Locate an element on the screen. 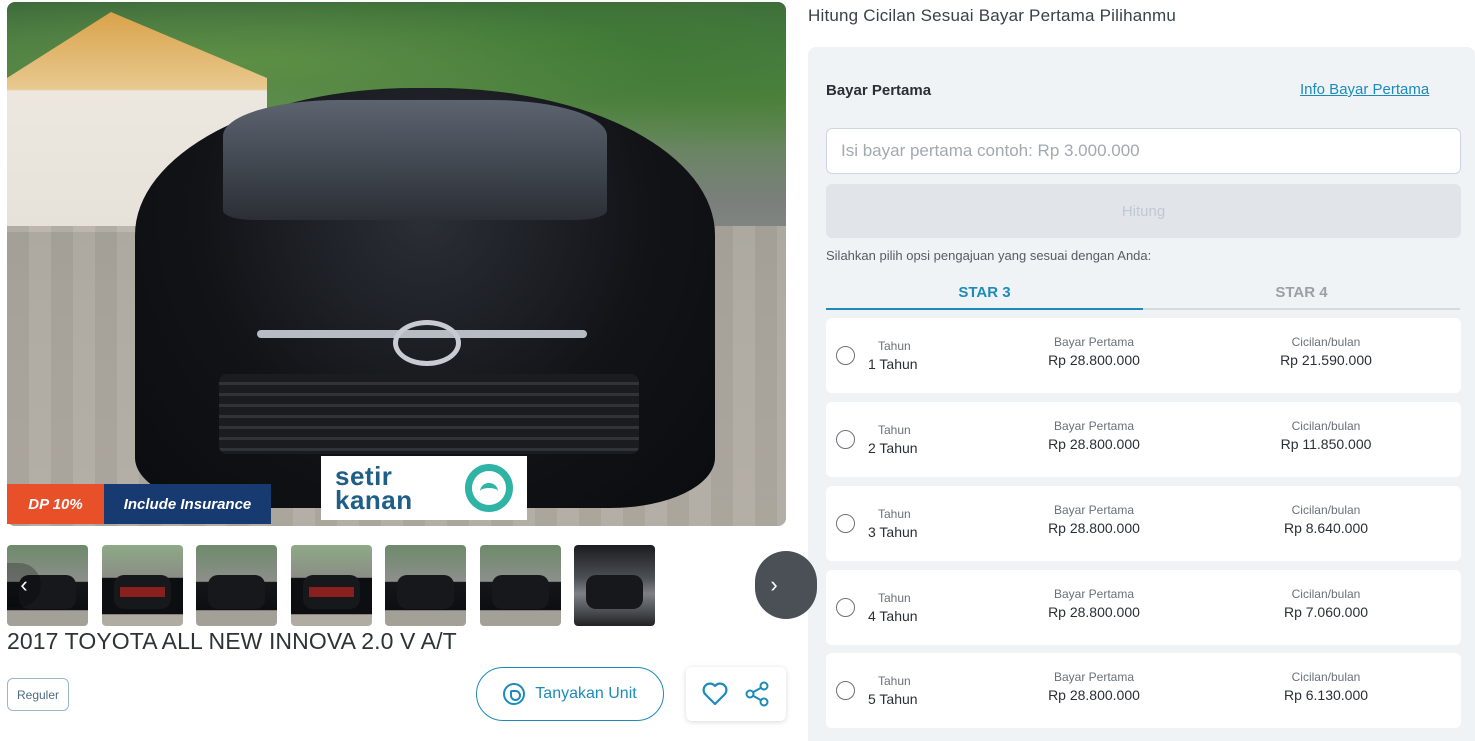  tenor-value: 1 Tahun is located at coordinates (893, 364).